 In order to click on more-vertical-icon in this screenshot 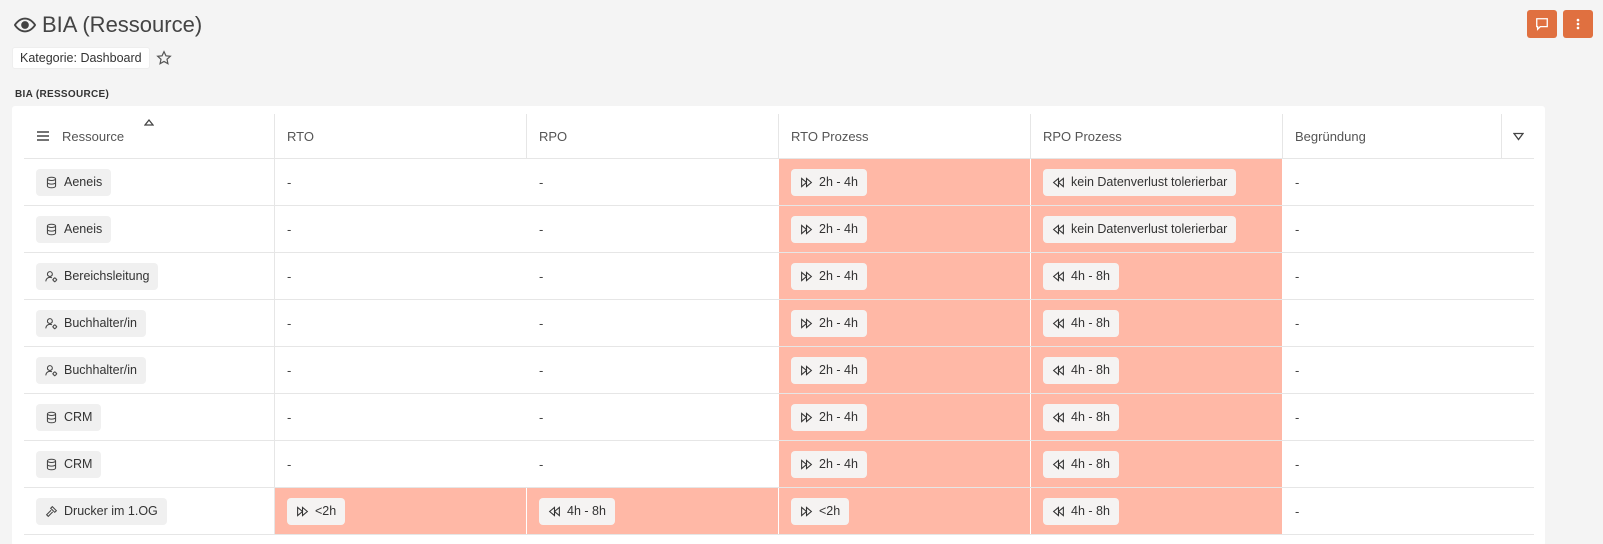, I will do `click(1578, 24)`.